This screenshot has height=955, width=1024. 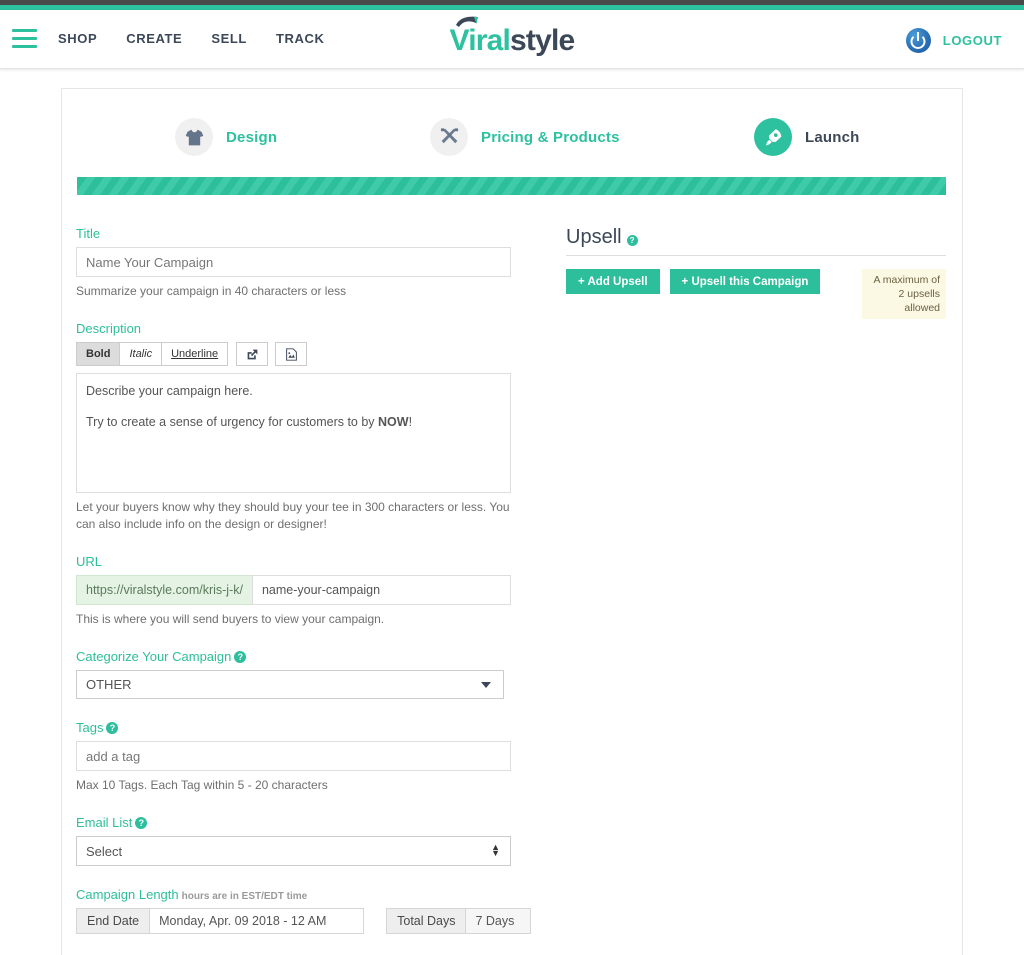 What do you see at coordinates (154, 656) in the screenshot?
I see `category-label-text: Categorize Your Campaign` at bounding box center [154, 656].